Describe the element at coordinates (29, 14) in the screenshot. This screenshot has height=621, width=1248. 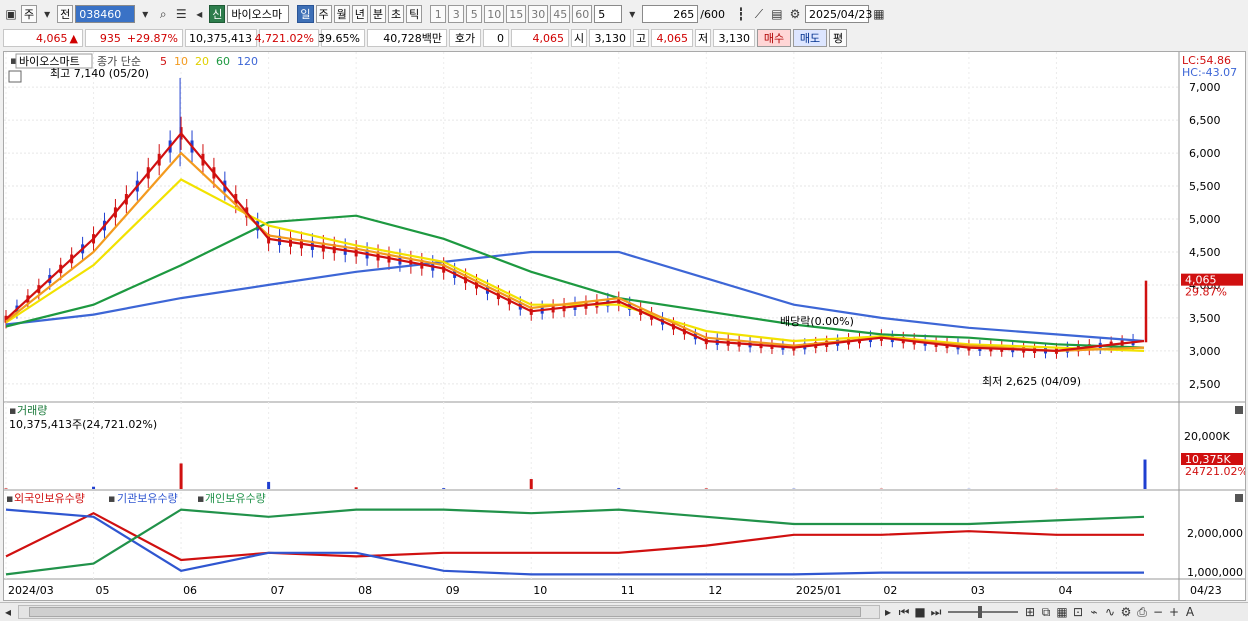
I see `market-type-button: 주` at that location.